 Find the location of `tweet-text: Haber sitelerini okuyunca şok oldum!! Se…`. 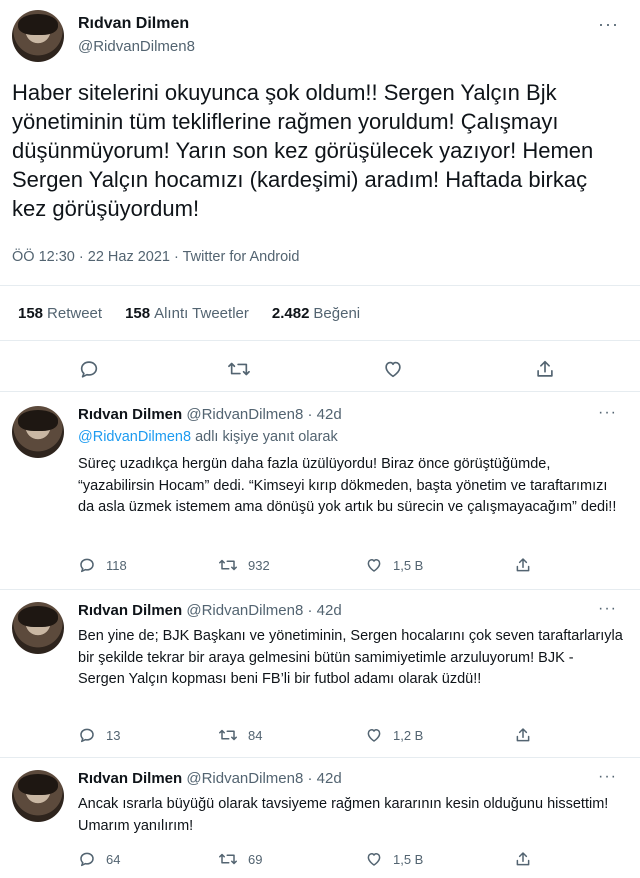

tweet-text: Haber sitelerini okuyunca şok oldum!! Se… is located at coordinates (303, 150).